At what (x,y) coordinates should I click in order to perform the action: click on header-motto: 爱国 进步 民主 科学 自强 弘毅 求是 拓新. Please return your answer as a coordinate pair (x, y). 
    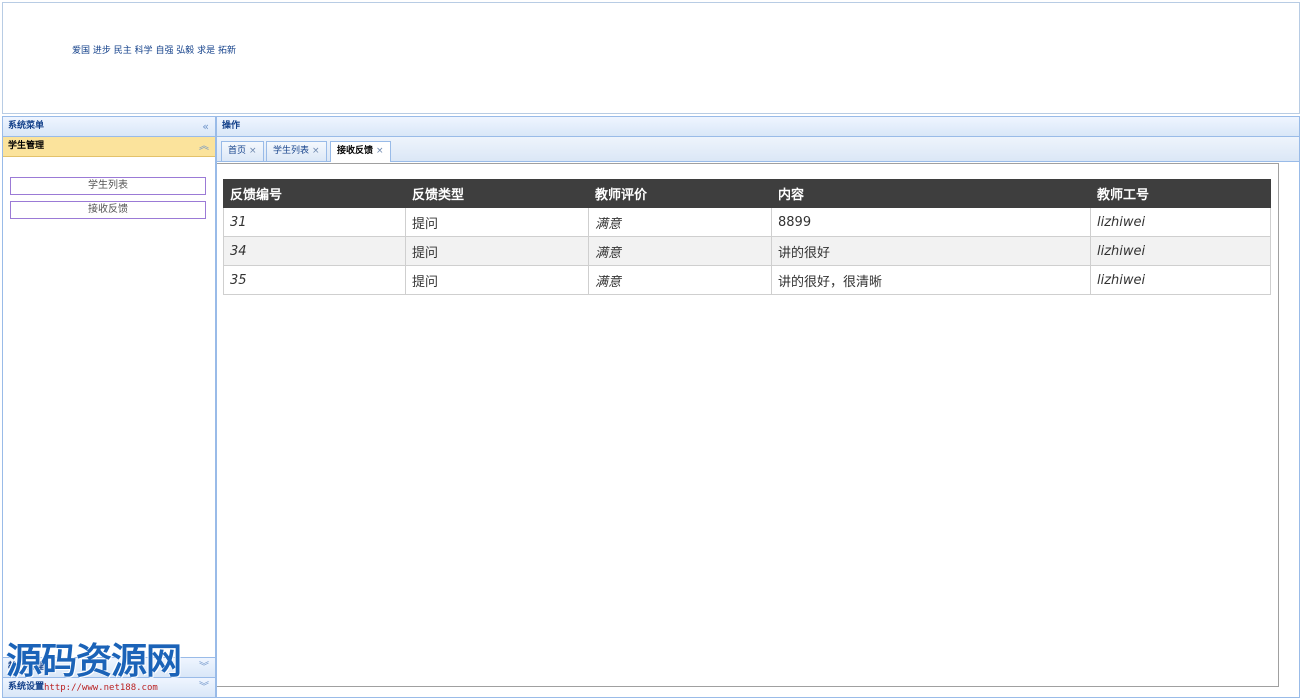
    Looking at the image, I should click on (154, 51).